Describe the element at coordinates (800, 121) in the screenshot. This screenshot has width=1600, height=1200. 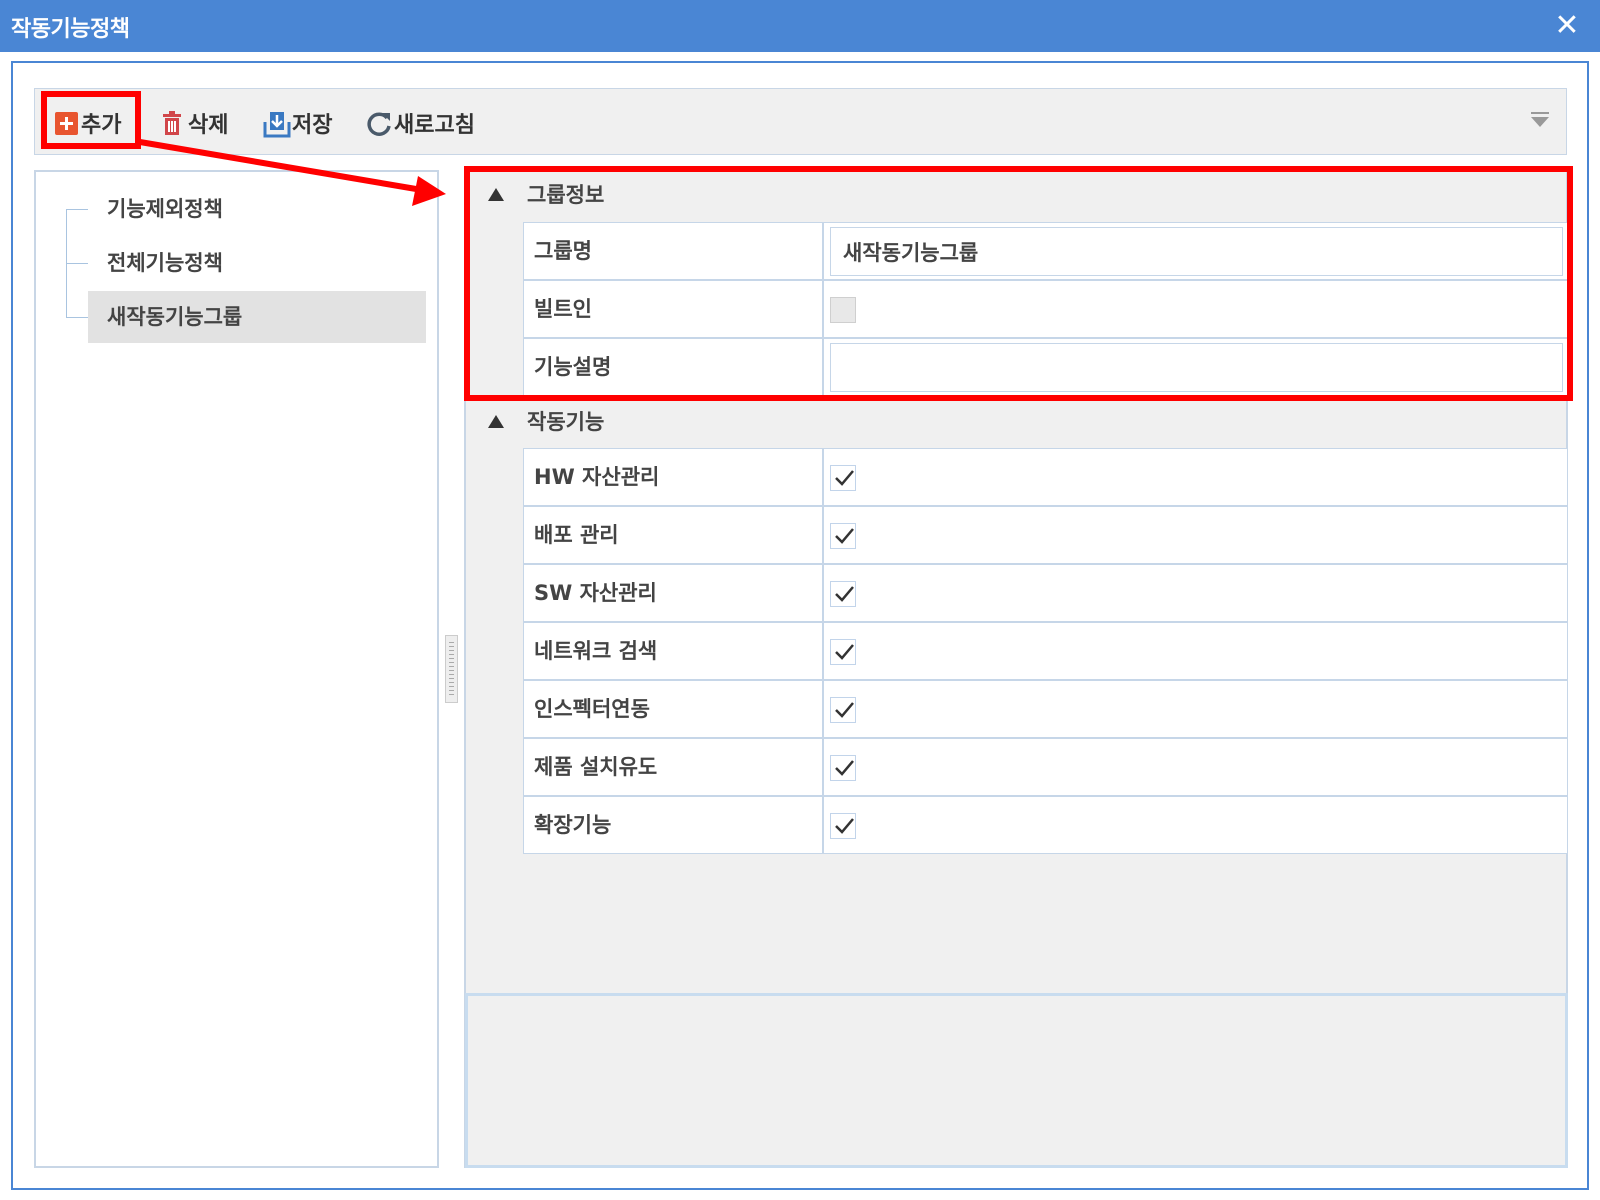
I see `toolbar: 추가 삭제 저장 새로고침` at that location.